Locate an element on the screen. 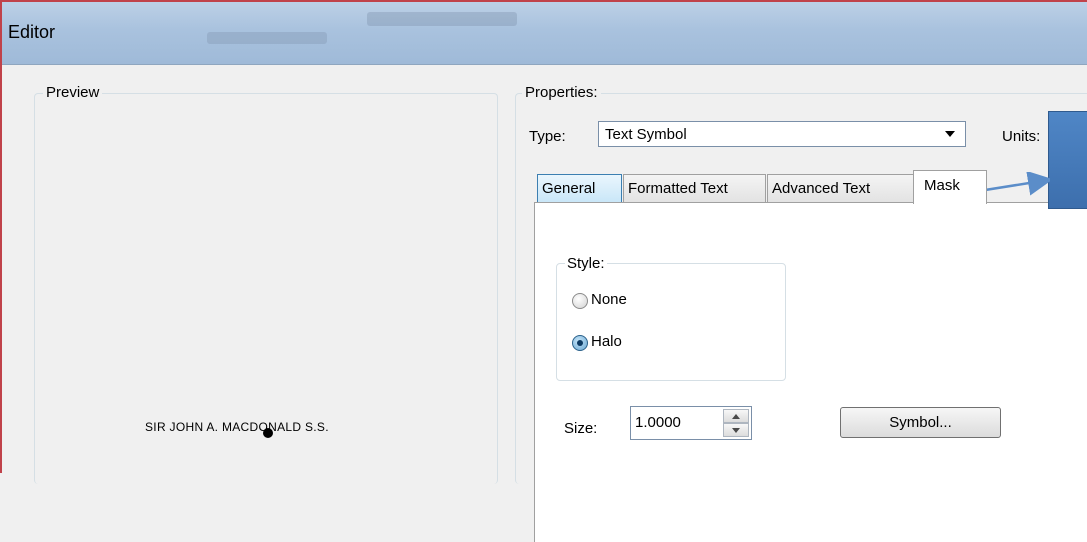  tab-general-label: General is located at coordinates (569, 188).